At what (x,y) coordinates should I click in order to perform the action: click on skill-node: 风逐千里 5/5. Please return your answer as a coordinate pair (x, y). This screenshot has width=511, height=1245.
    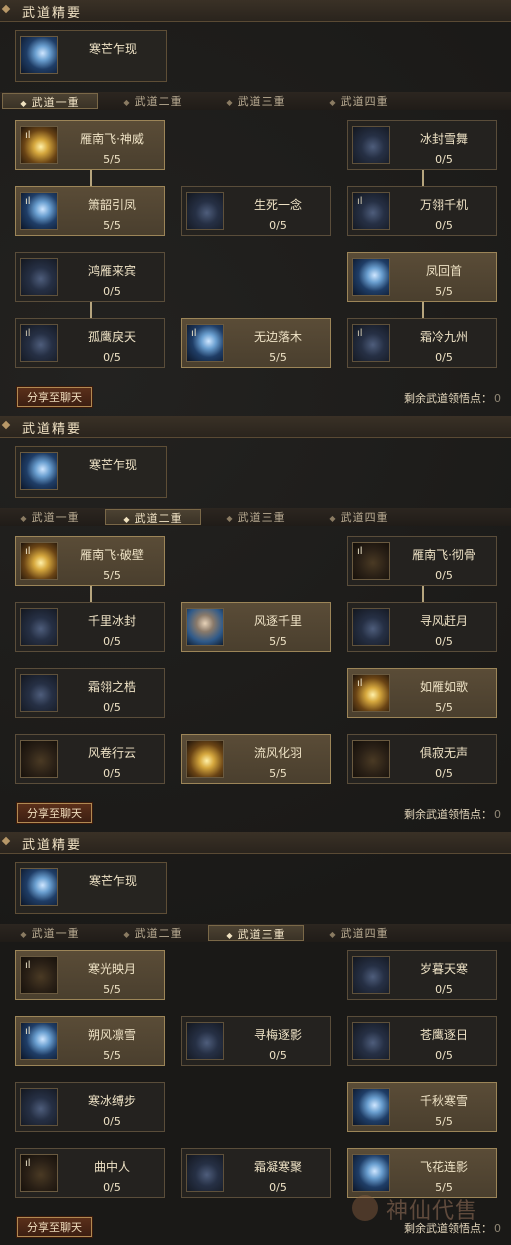
    Looking at the image, I should click on (256, 627).